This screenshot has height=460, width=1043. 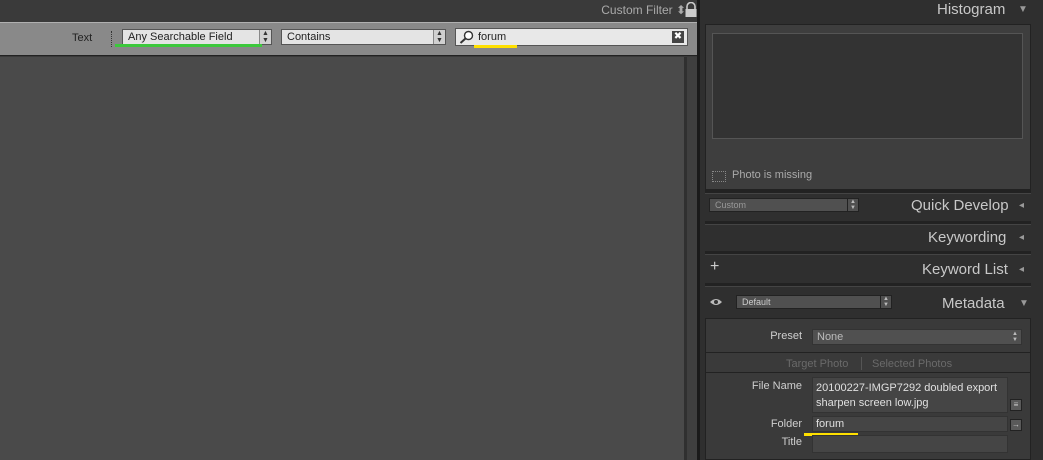 What do you see at coordinates (786, 336) in the screenshot?
I see `preset-label: Preset` at bounding box center [786, 336].